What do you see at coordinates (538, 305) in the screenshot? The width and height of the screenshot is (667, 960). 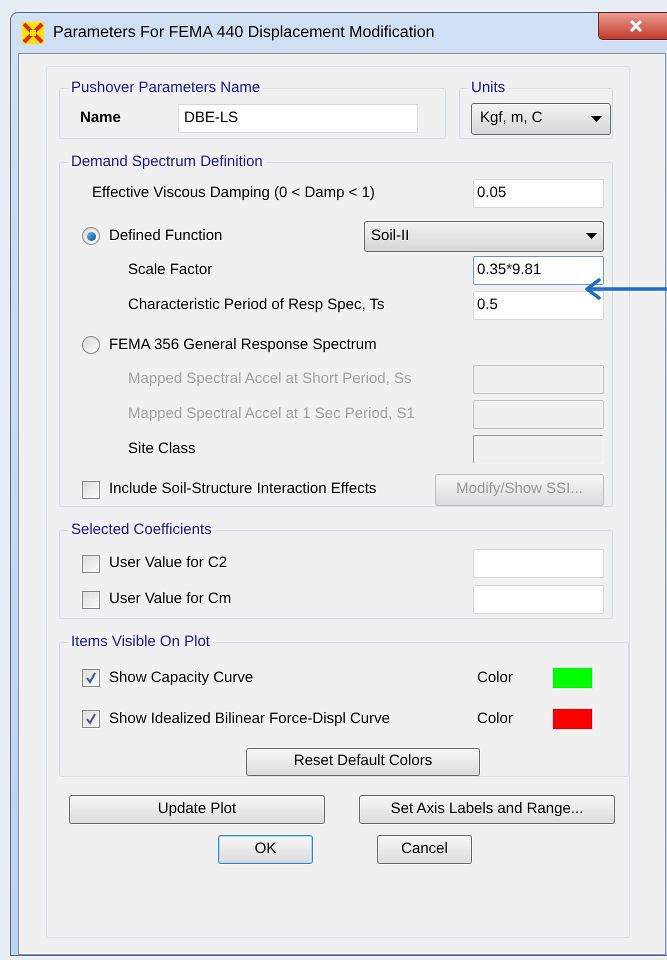 I see `input-field: 0.5` at bounding box center [538, 305].